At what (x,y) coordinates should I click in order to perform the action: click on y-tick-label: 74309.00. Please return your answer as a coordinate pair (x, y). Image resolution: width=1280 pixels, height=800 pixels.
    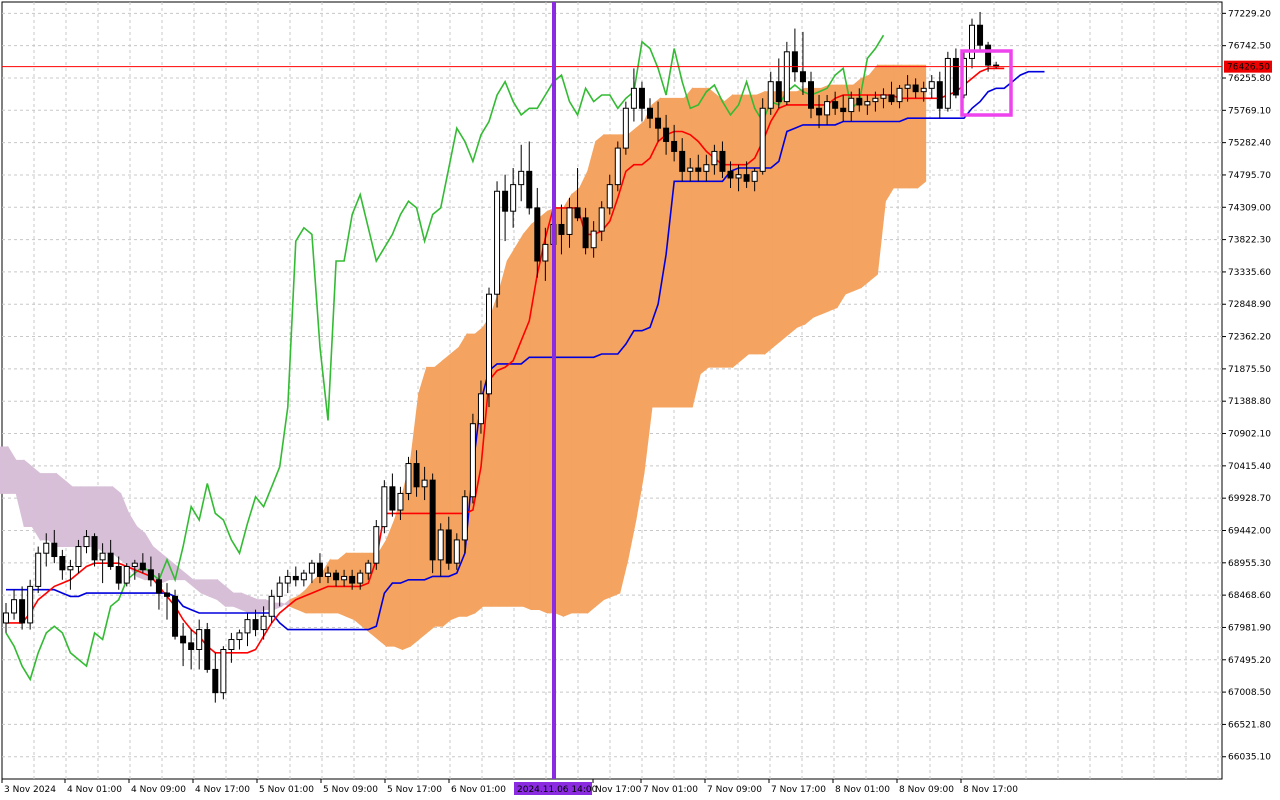
    Looking at the image, I should click on (1249, 208).